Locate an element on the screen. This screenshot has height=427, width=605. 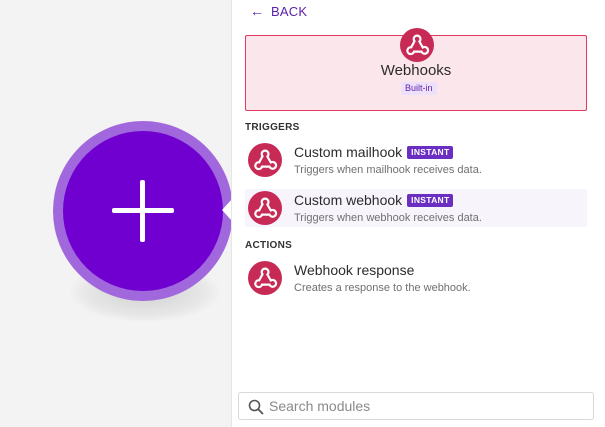
module-title: Webhook response is located at coordinates (354, 270).